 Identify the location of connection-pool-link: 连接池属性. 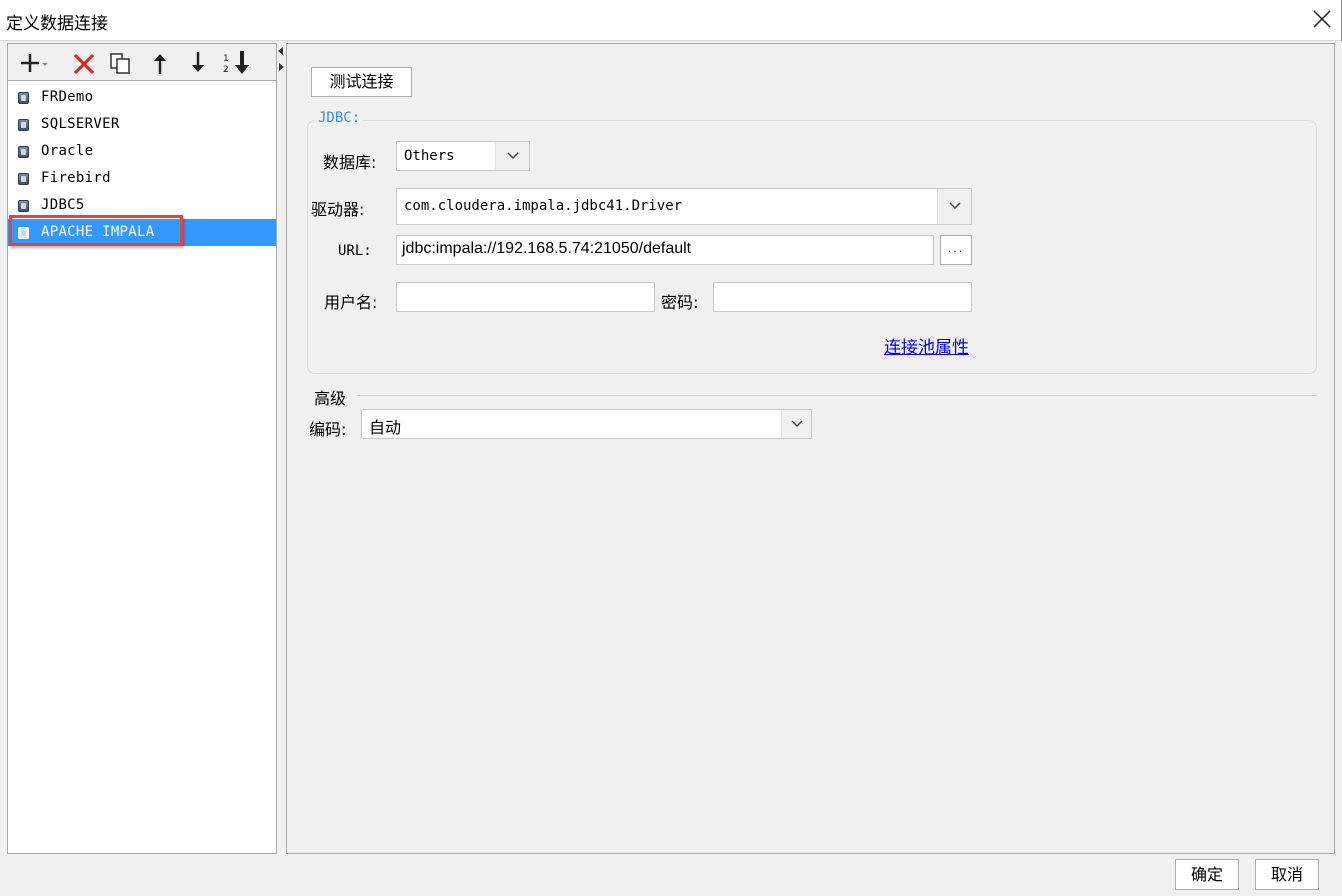
(926, 345).